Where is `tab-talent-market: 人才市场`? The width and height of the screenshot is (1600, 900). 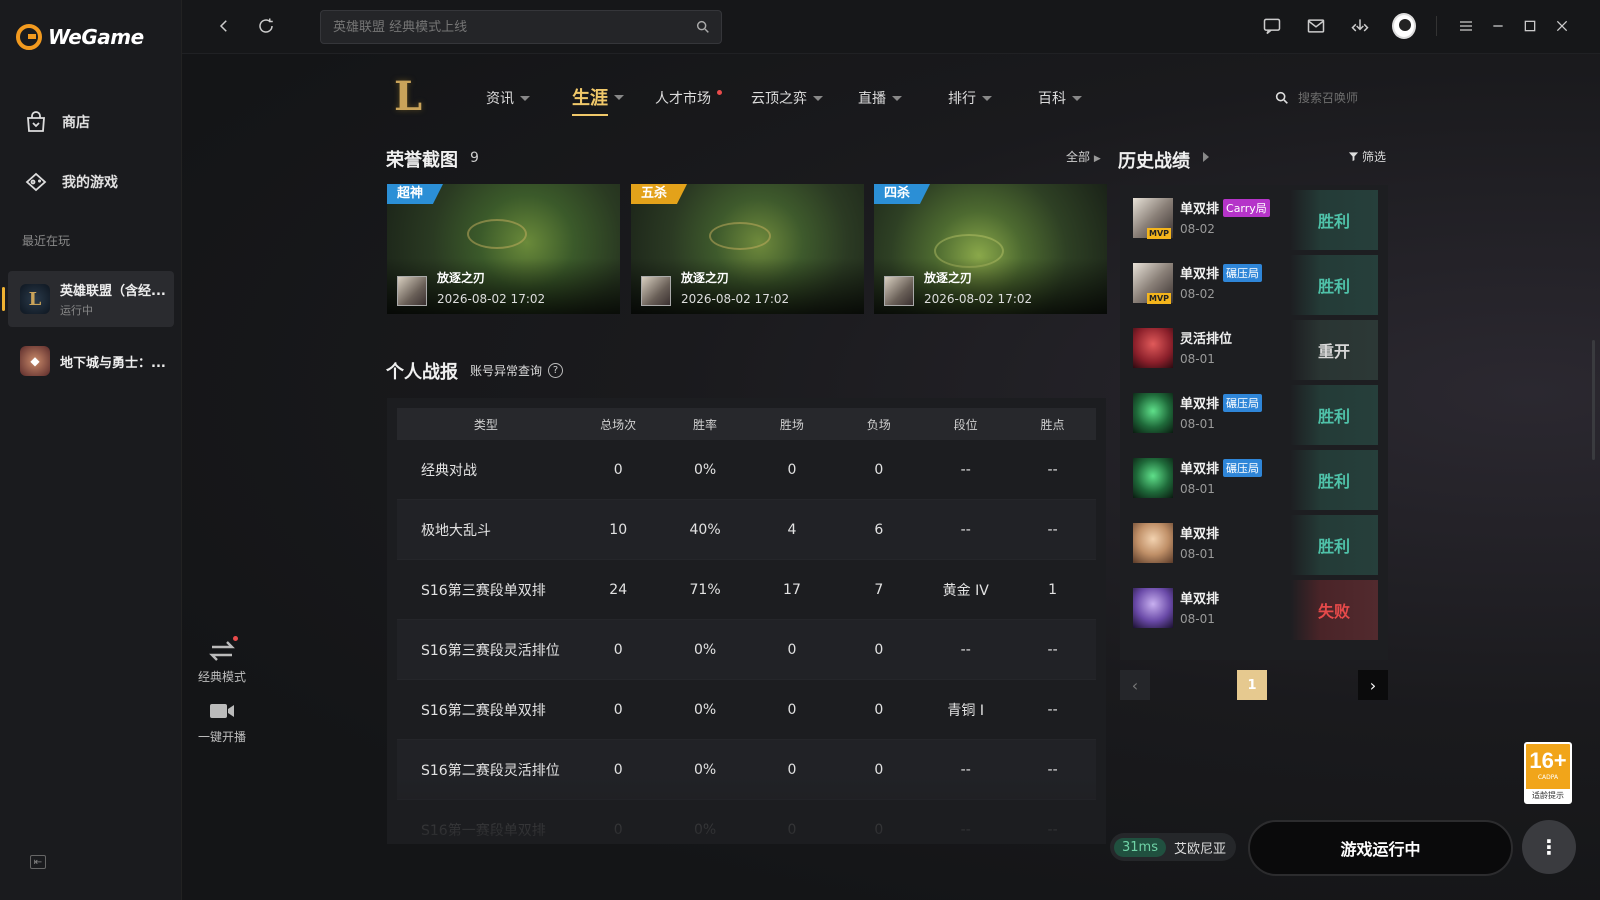
tab-talent-market: 人才市场 is located at coordinates (688, 98).